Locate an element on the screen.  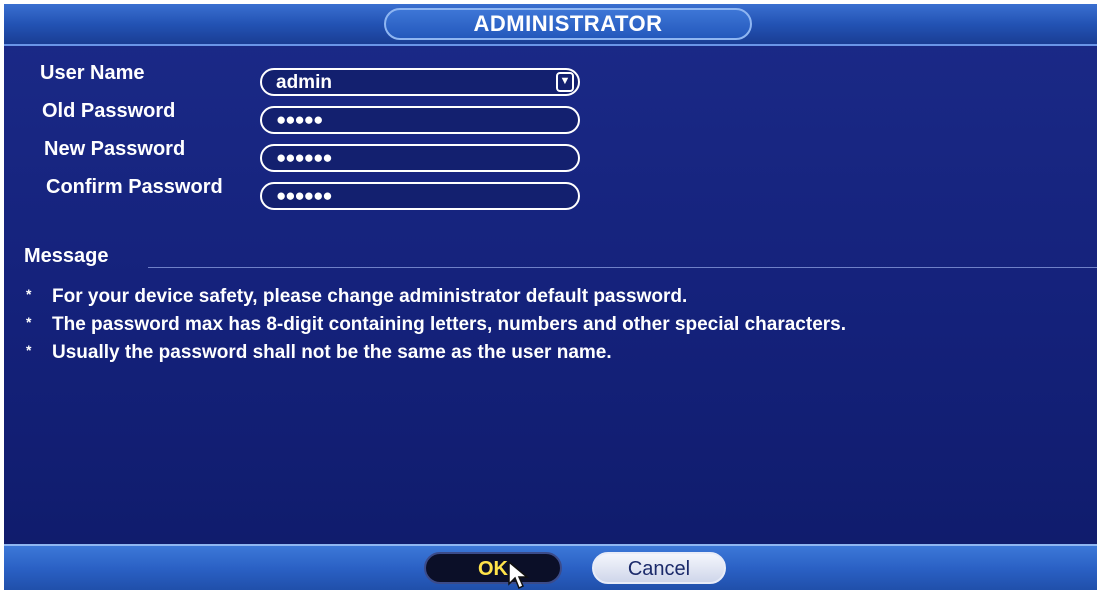
ok-button: OK is located at coordinates (493, 568).